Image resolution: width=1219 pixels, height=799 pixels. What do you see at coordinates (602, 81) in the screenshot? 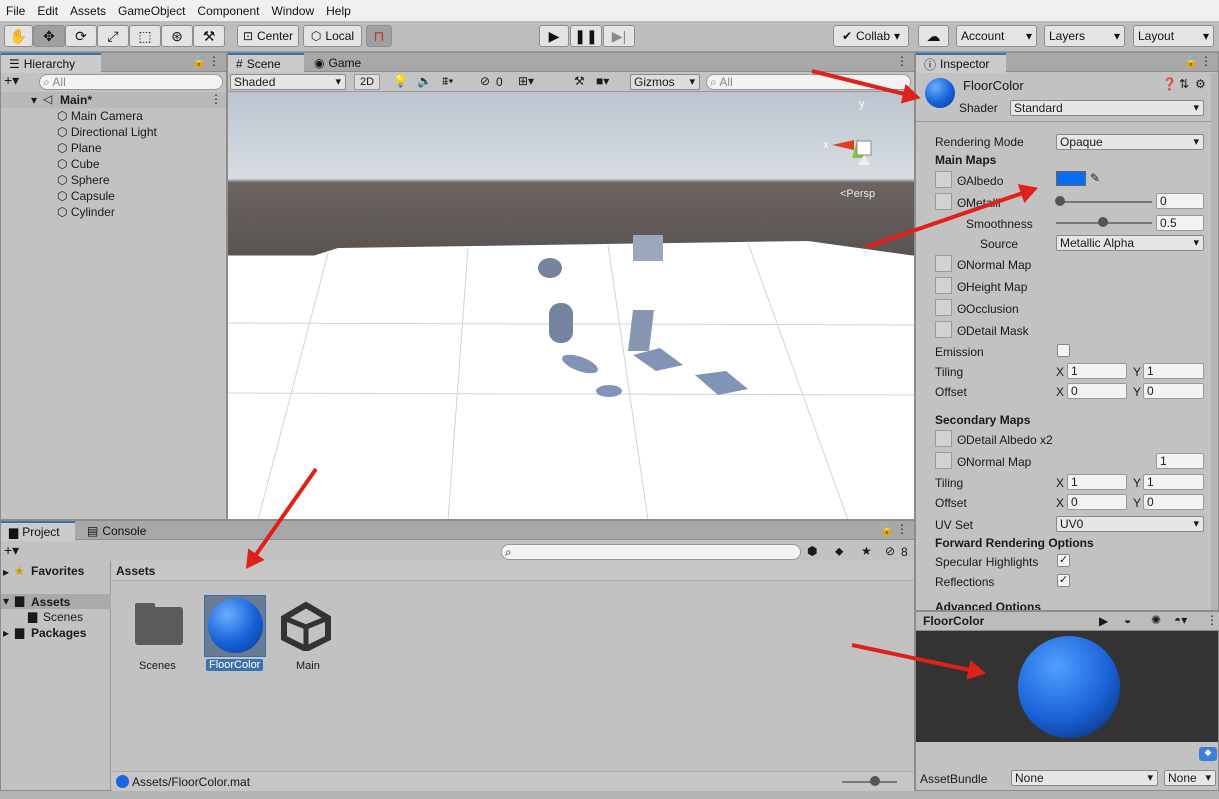
I see `camera-icon: ■▾` at bounding box center [602, 81].